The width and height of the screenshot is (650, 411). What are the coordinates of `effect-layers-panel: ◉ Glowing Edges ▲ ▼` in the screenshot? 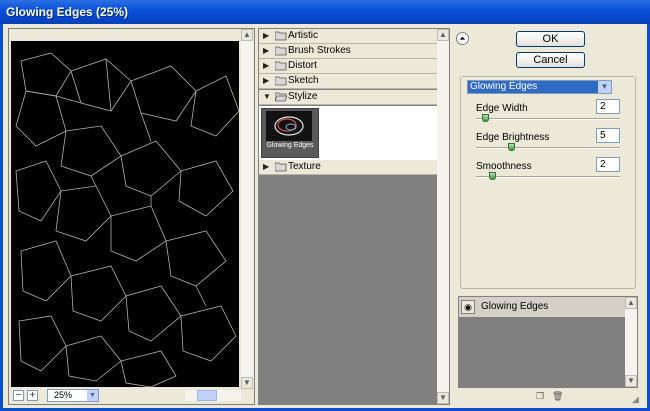 It's located at (548, 342).